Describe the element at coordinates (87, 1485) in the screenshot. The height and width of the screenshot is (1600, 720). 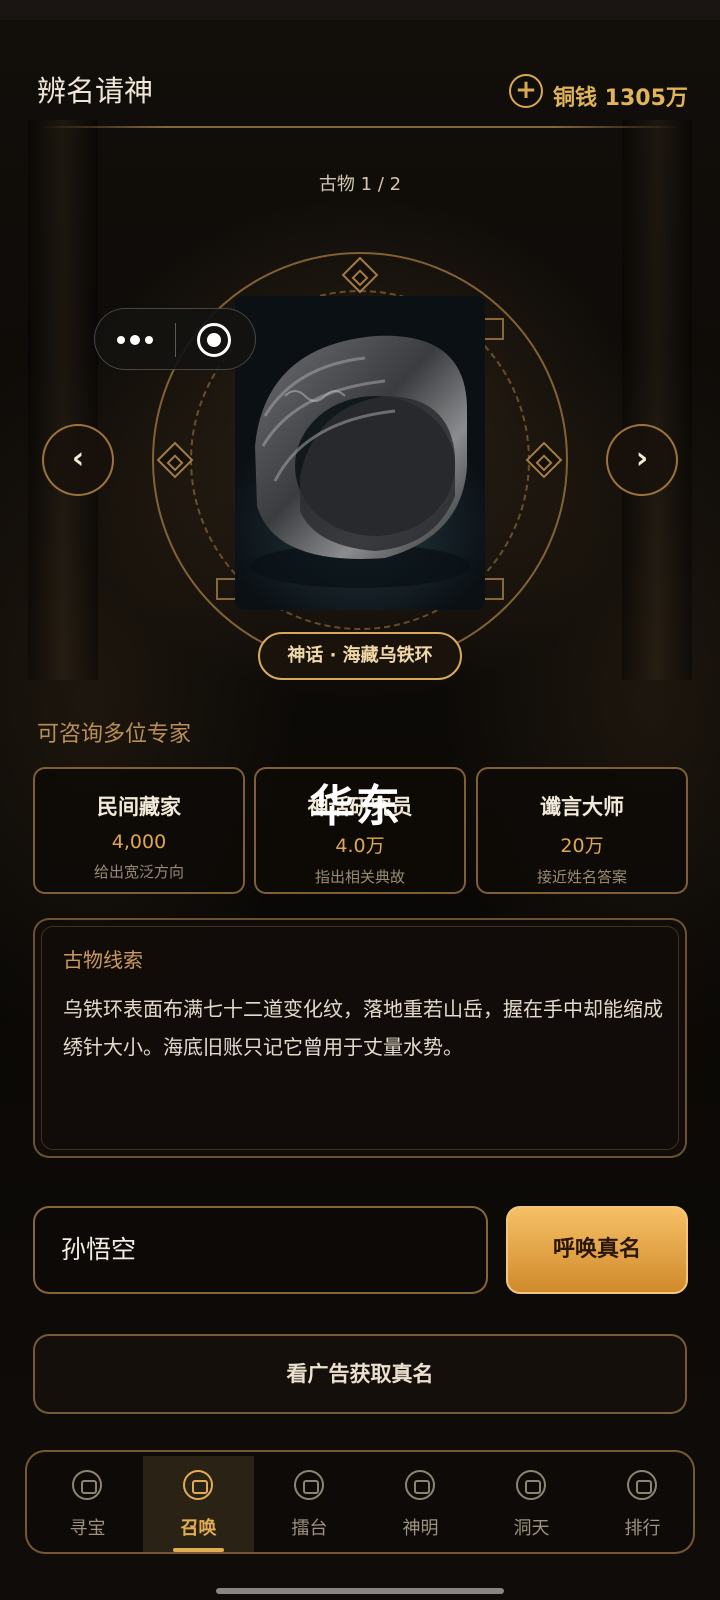
I see `treasure-icon` at that location.